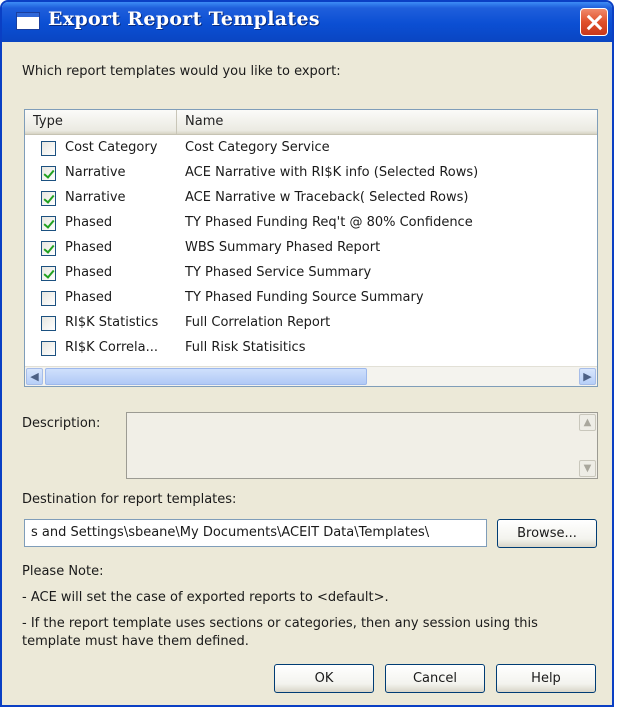 The image size is (618, 711). I want to click on row-type: RI$K Statistics, so click(112, 322).